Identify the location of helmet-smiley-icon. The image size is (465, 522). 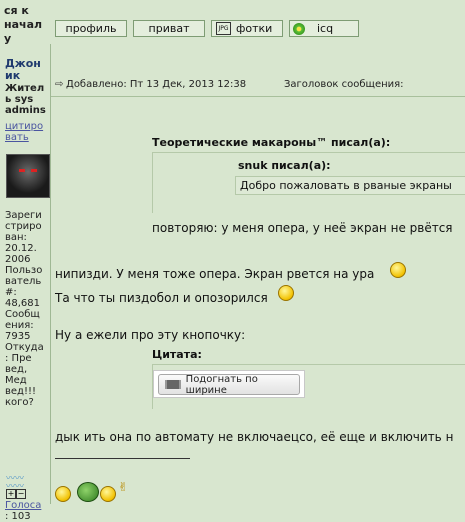
(88, 492).